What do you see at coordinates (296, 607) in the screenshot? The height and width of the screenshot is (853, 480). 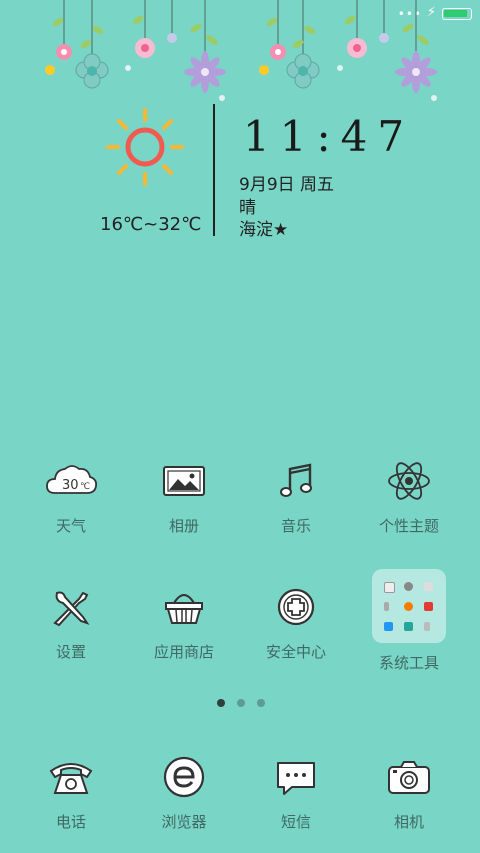 I see `shield-plus-icon` at bounding box center [296, 607].